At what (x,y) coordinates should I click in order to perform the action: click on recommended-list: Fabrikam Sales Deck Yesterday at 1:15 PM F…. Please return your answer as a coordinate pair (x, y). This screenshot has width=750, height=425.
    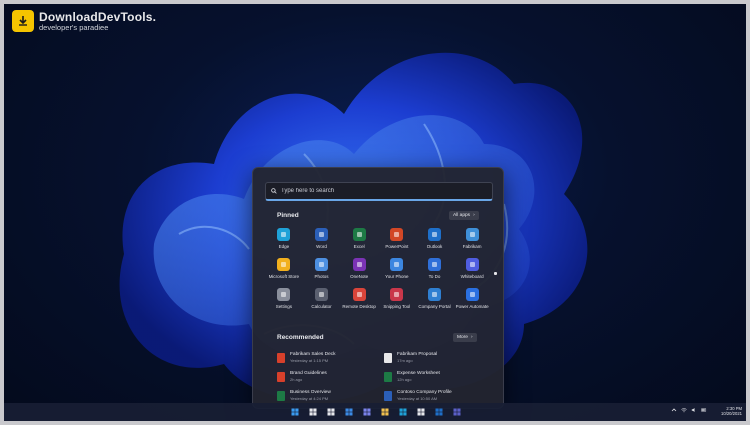
    Looking at the image, I should click on (384, 376).